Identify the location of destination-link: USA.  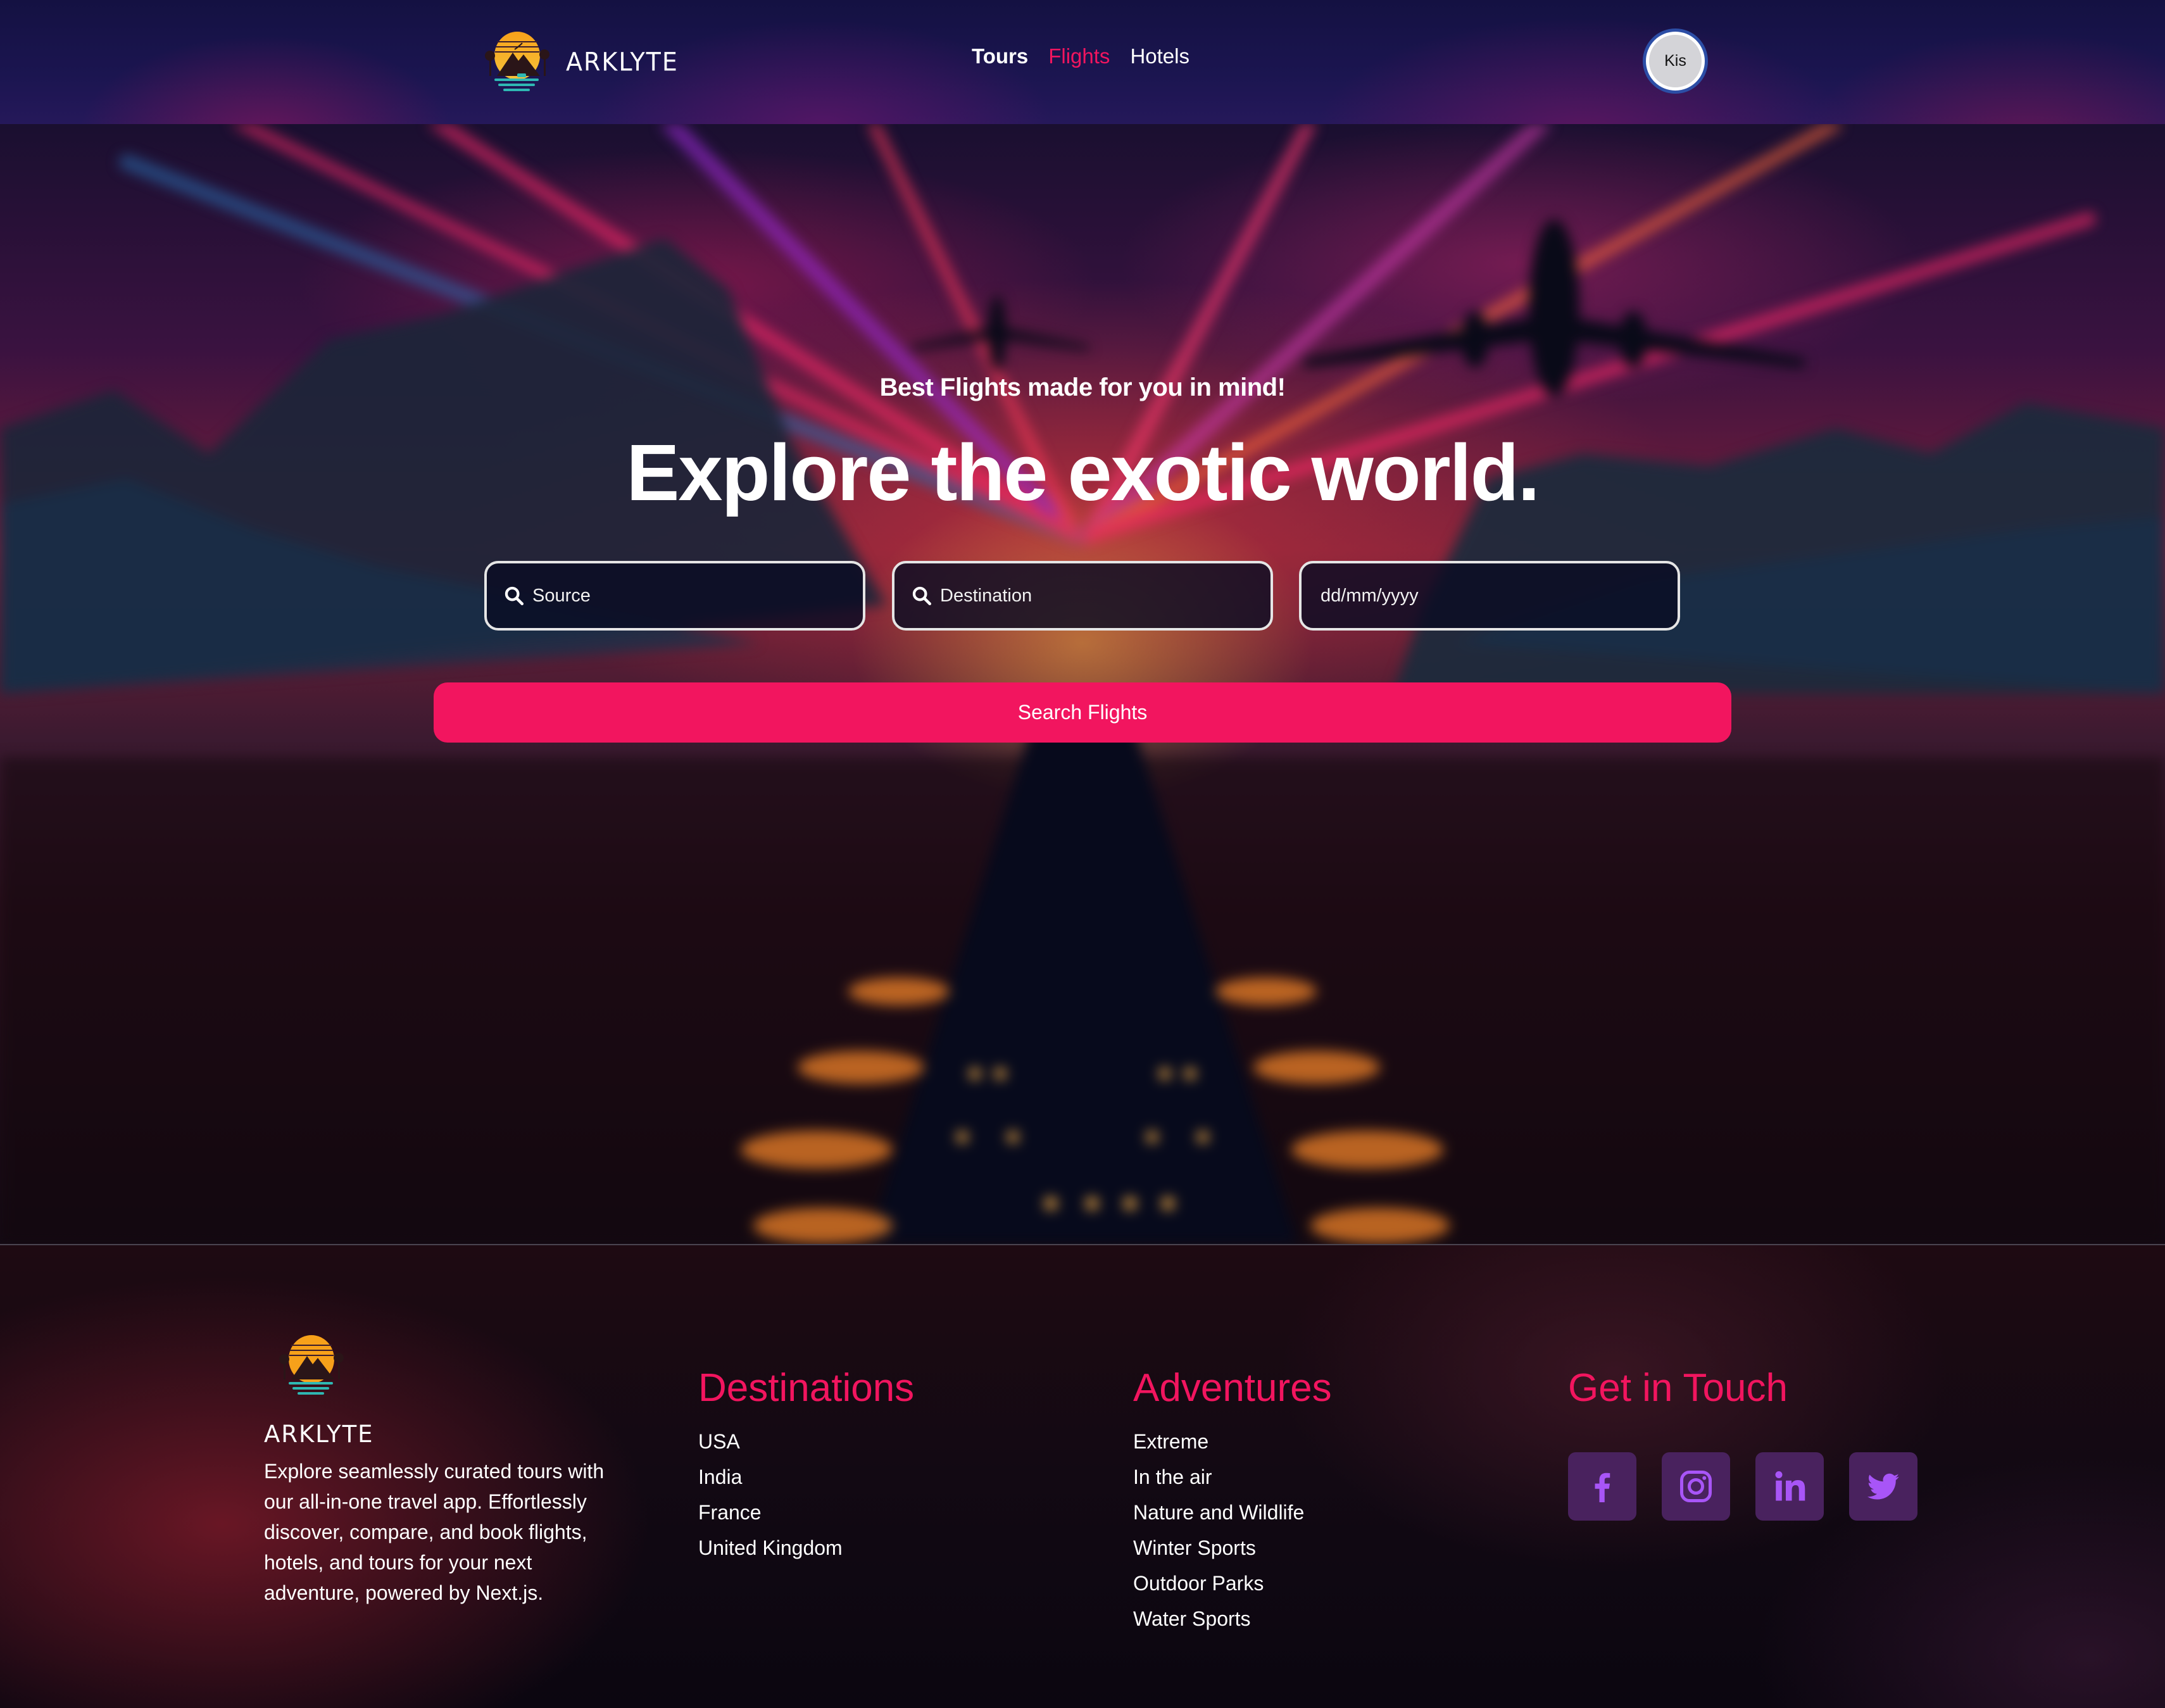
(806, 1441).